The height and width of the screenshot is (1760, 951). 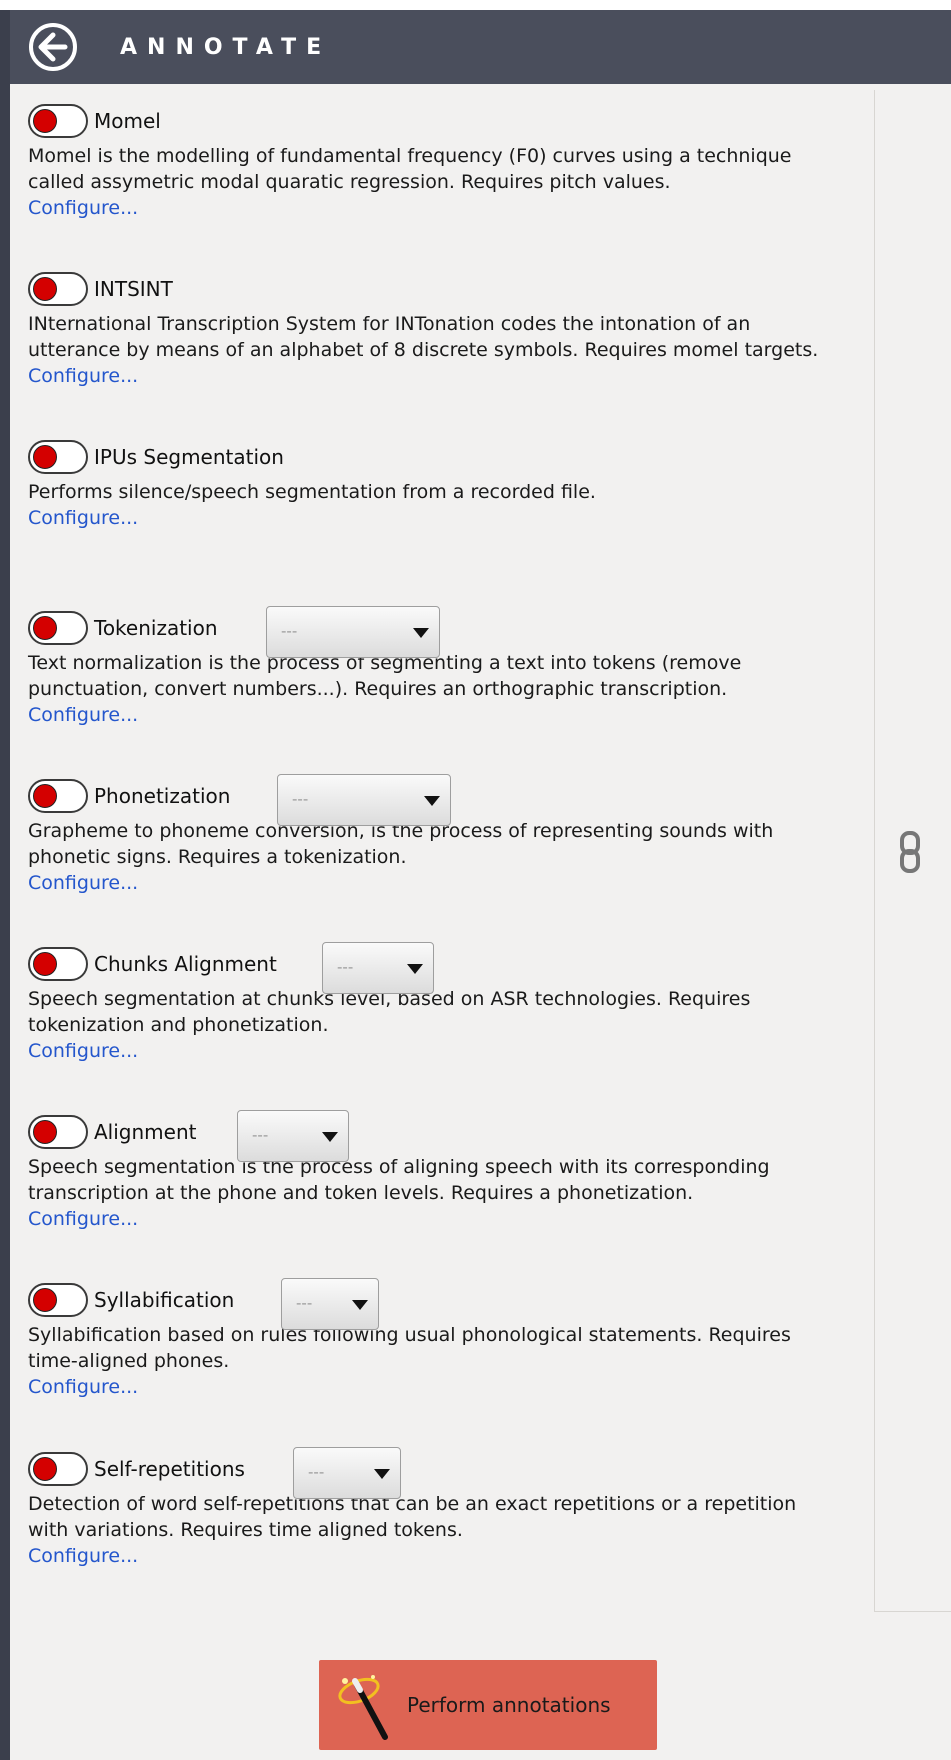 I want to click on annotation-name: Chunks Alignment, so click(x=185, y=964).